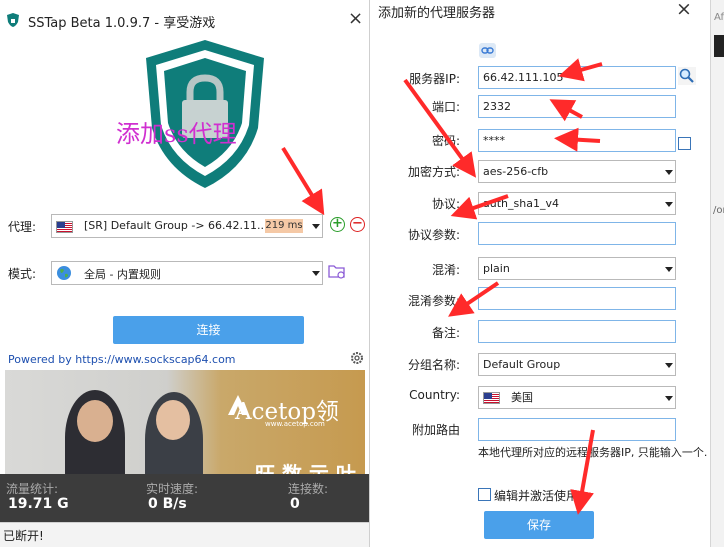  Describe the element at coordinates (577, 331) in the screenshot. I see `remark-input` at that location.